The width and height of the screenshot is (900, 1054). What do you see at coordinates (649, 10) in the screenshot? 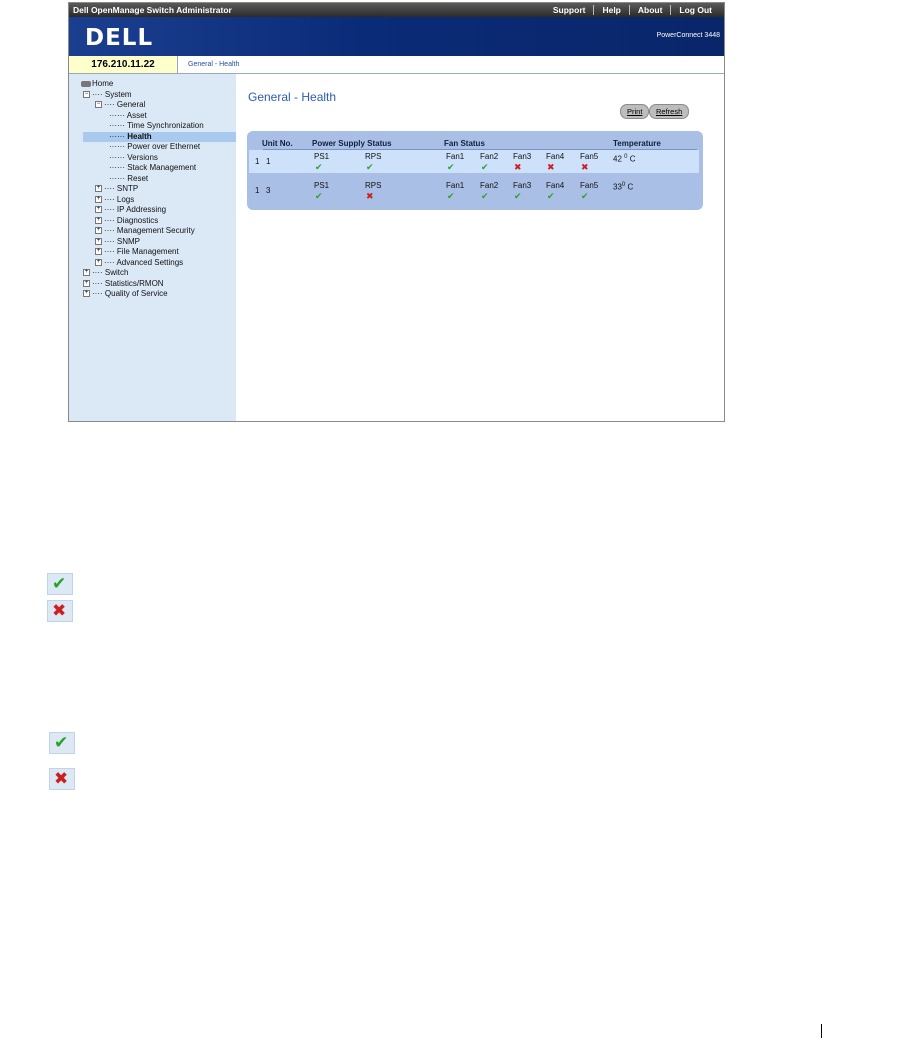
I see `about-link: About` at bounding box center [649, 10].